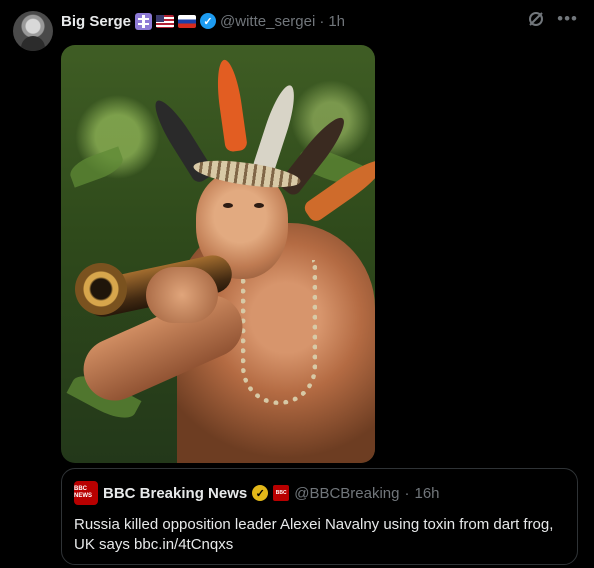 The height and width of the screenshot is (568, 594). I want to click on bbc-affiliation-icon: BBC, so click(281, 493).